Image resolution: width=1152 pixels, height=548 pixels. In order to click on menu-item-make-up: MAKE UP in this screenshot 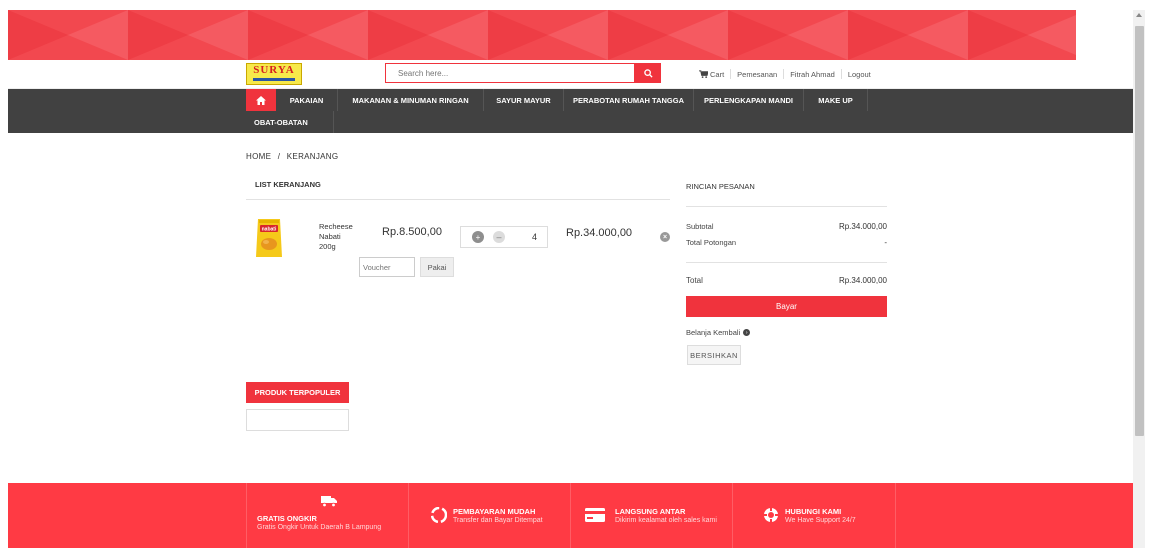, I will do `click(836, 100)`.